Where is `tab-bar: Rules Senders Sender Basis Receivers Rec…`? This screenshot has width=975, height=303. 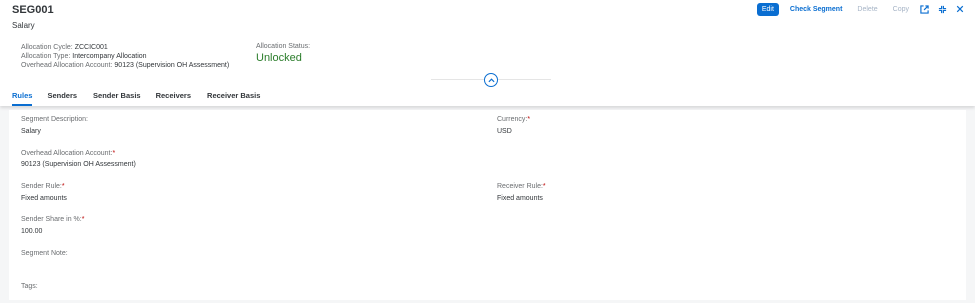
tab-bar: Rules Senders Sender Basis Receivers Rec… is located at coordinates (130, 97).